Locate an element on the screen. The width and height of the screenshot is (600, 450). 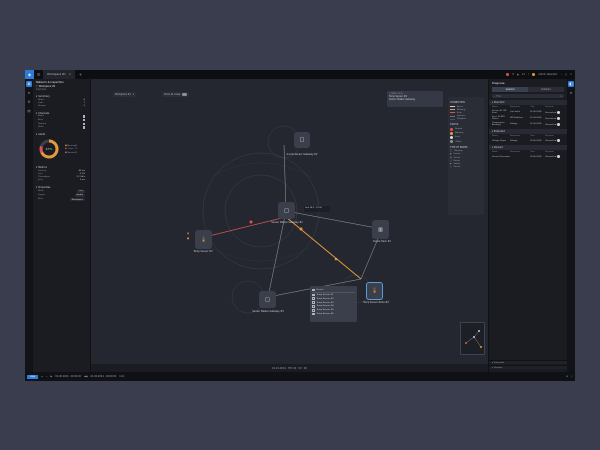
time-end: 01.06.2024 · 00:00:00 is located at coordinates (104, 376).